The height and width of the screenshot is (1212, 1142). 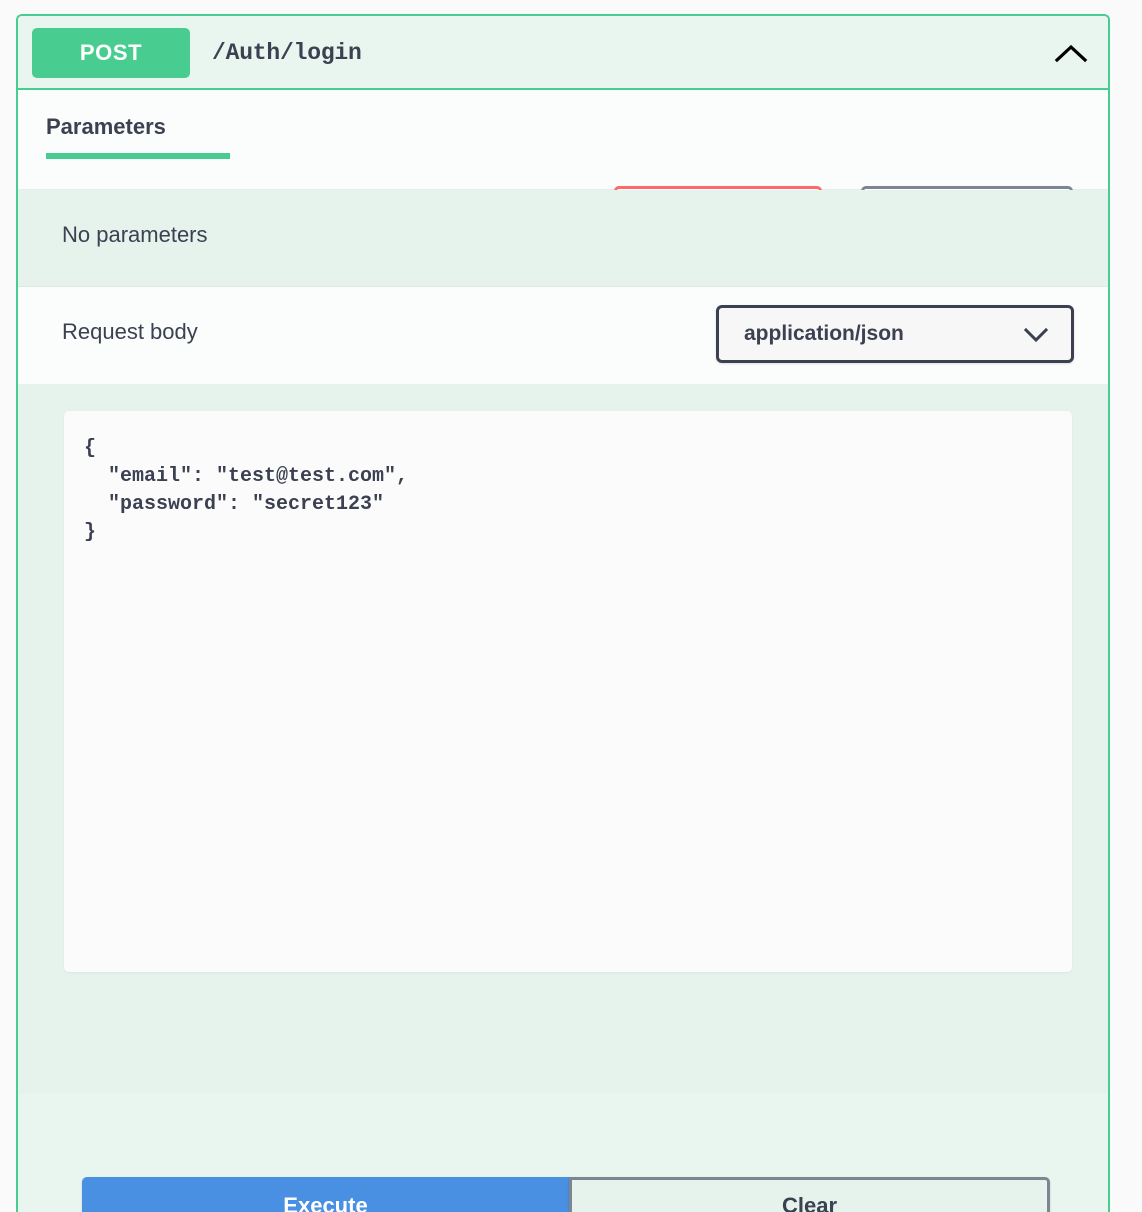 I want to click on execute-clear-group: Execute Clear, so click(x=566, y=1194).